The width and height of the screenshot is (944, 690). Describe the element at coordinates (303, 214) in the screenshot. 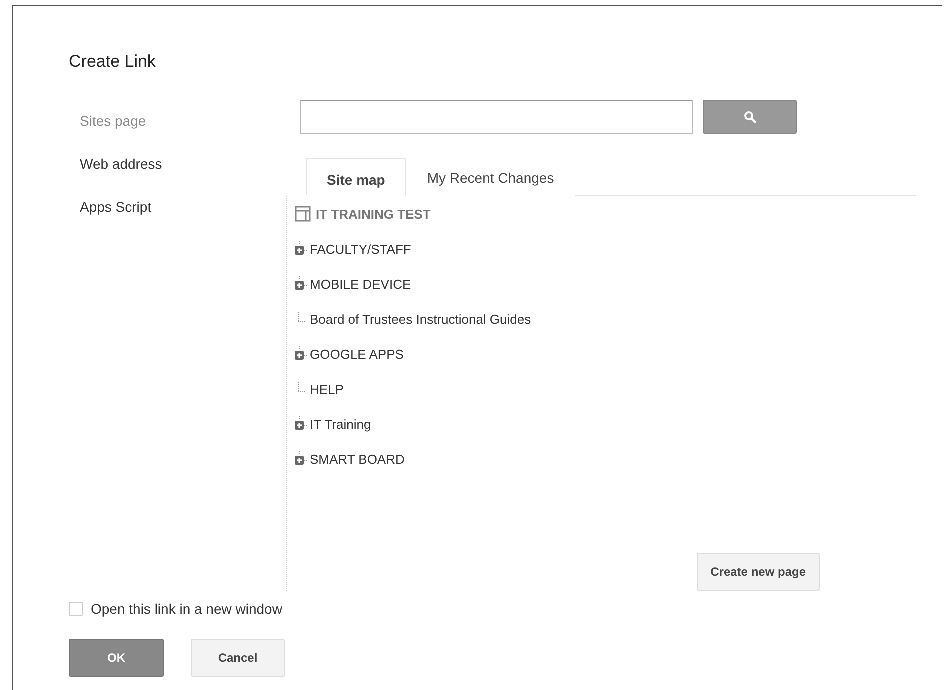

I see `page-icon` at that location.